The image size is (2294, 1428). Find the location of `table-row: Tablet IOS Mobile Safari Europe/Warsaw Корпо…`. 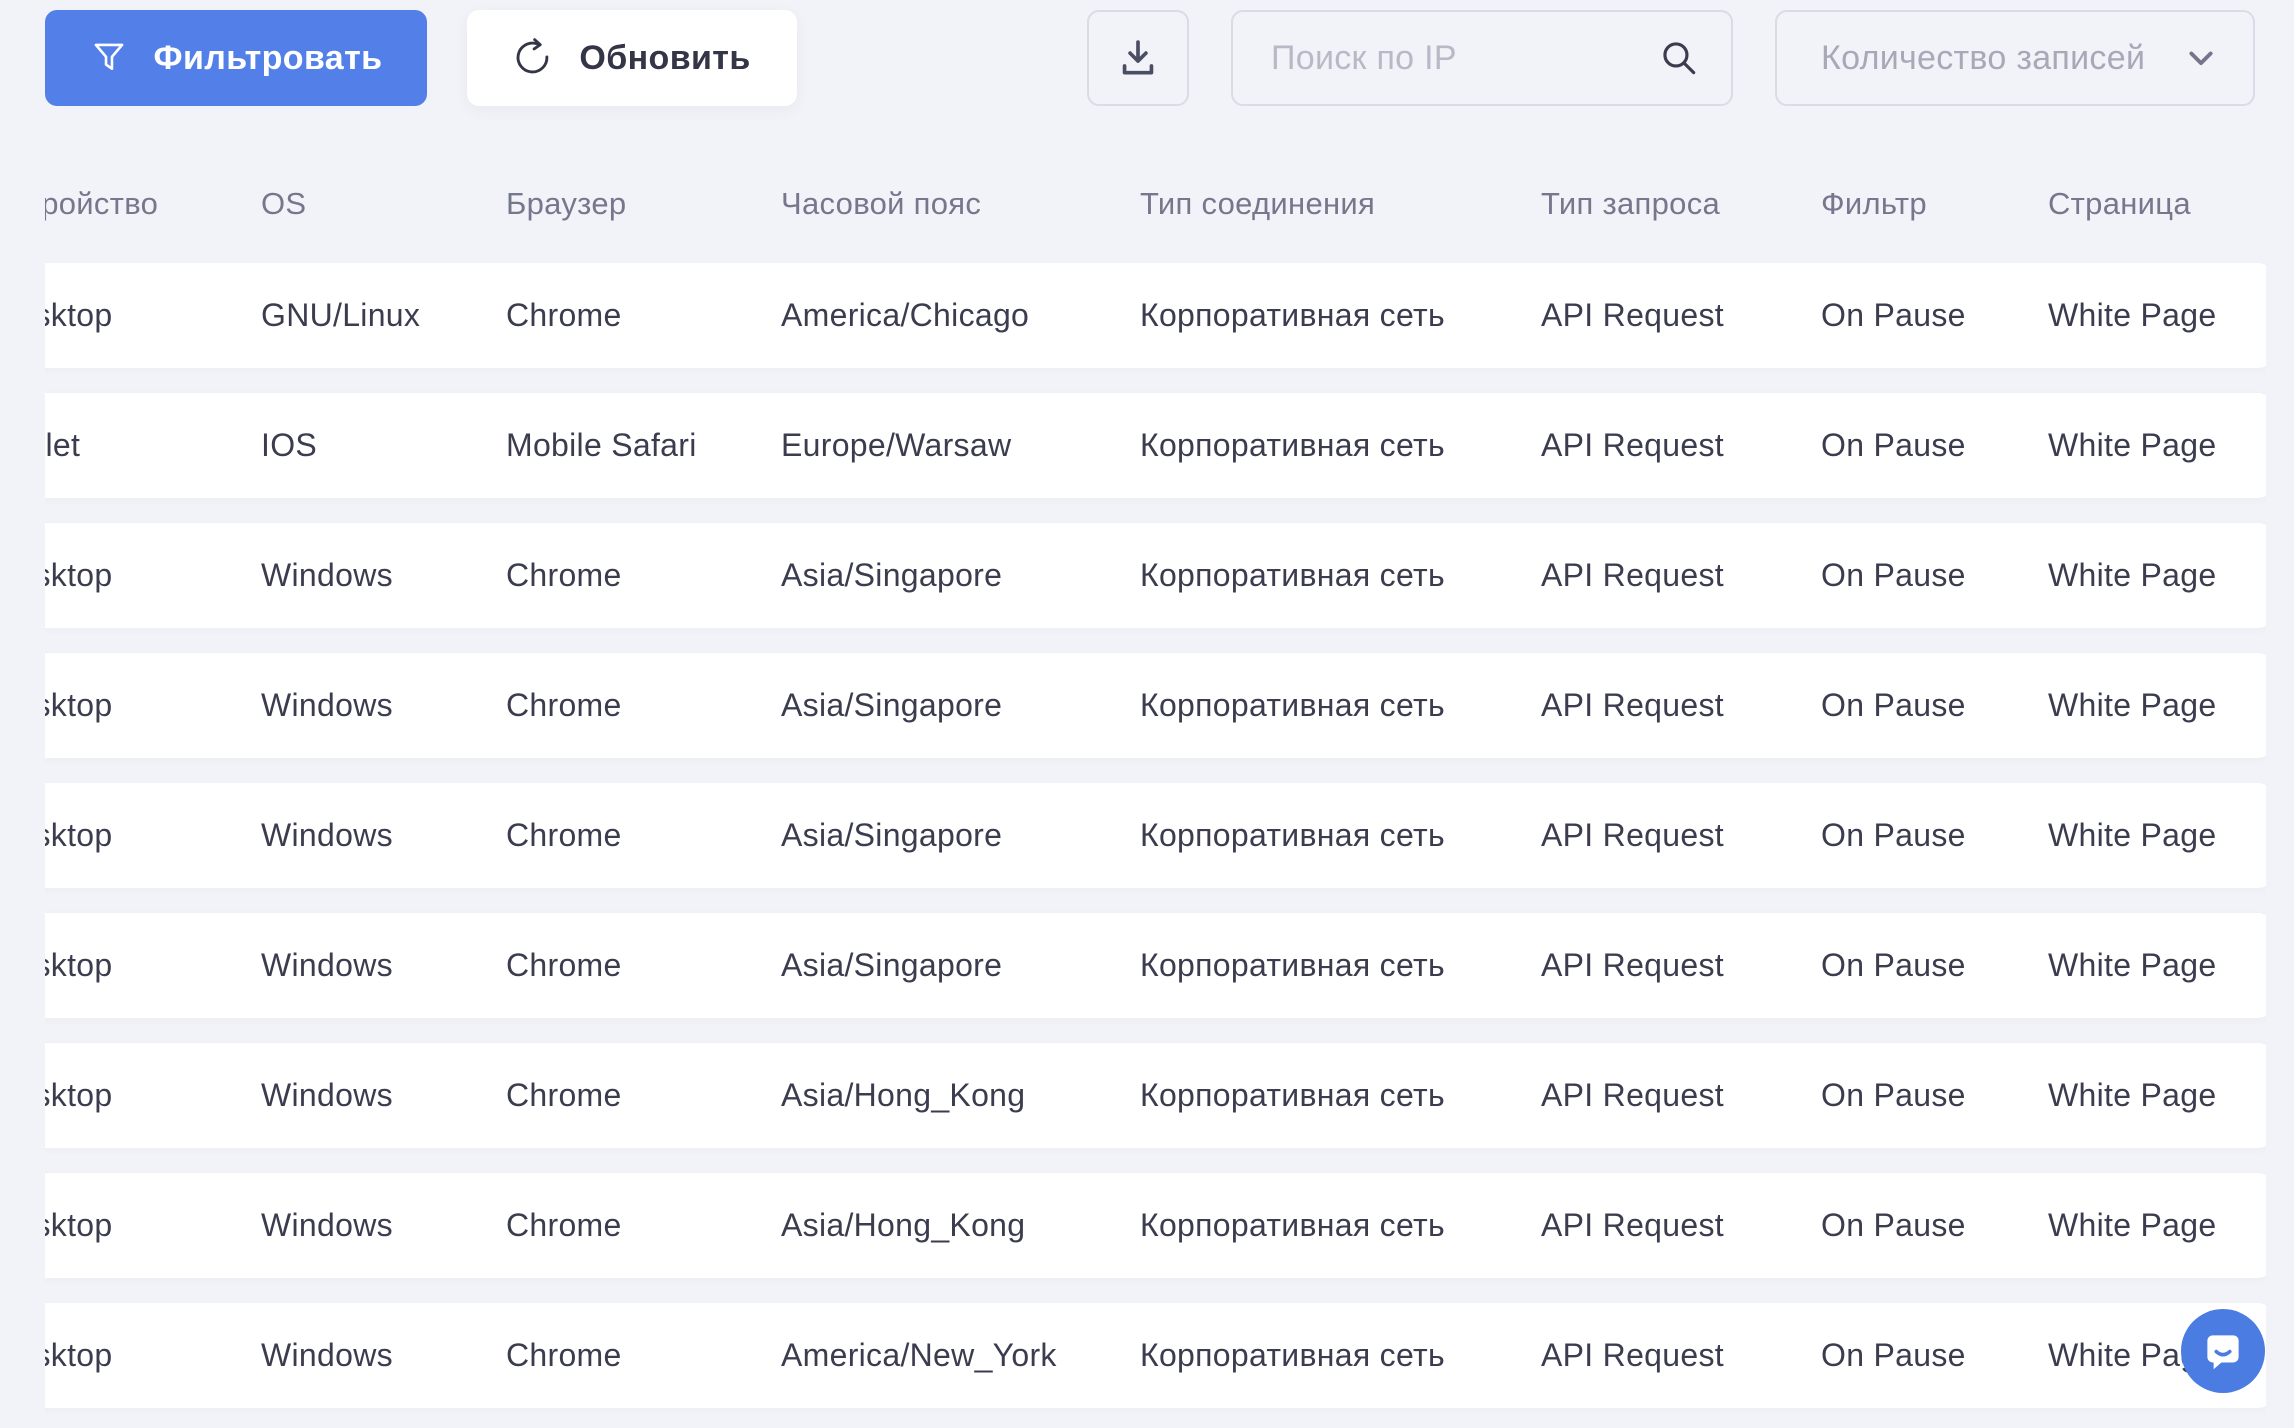

table-row: Tablet IOS Mobile Safari Europe/Warsaw Корпо… is located at coordinates (1155, 445).